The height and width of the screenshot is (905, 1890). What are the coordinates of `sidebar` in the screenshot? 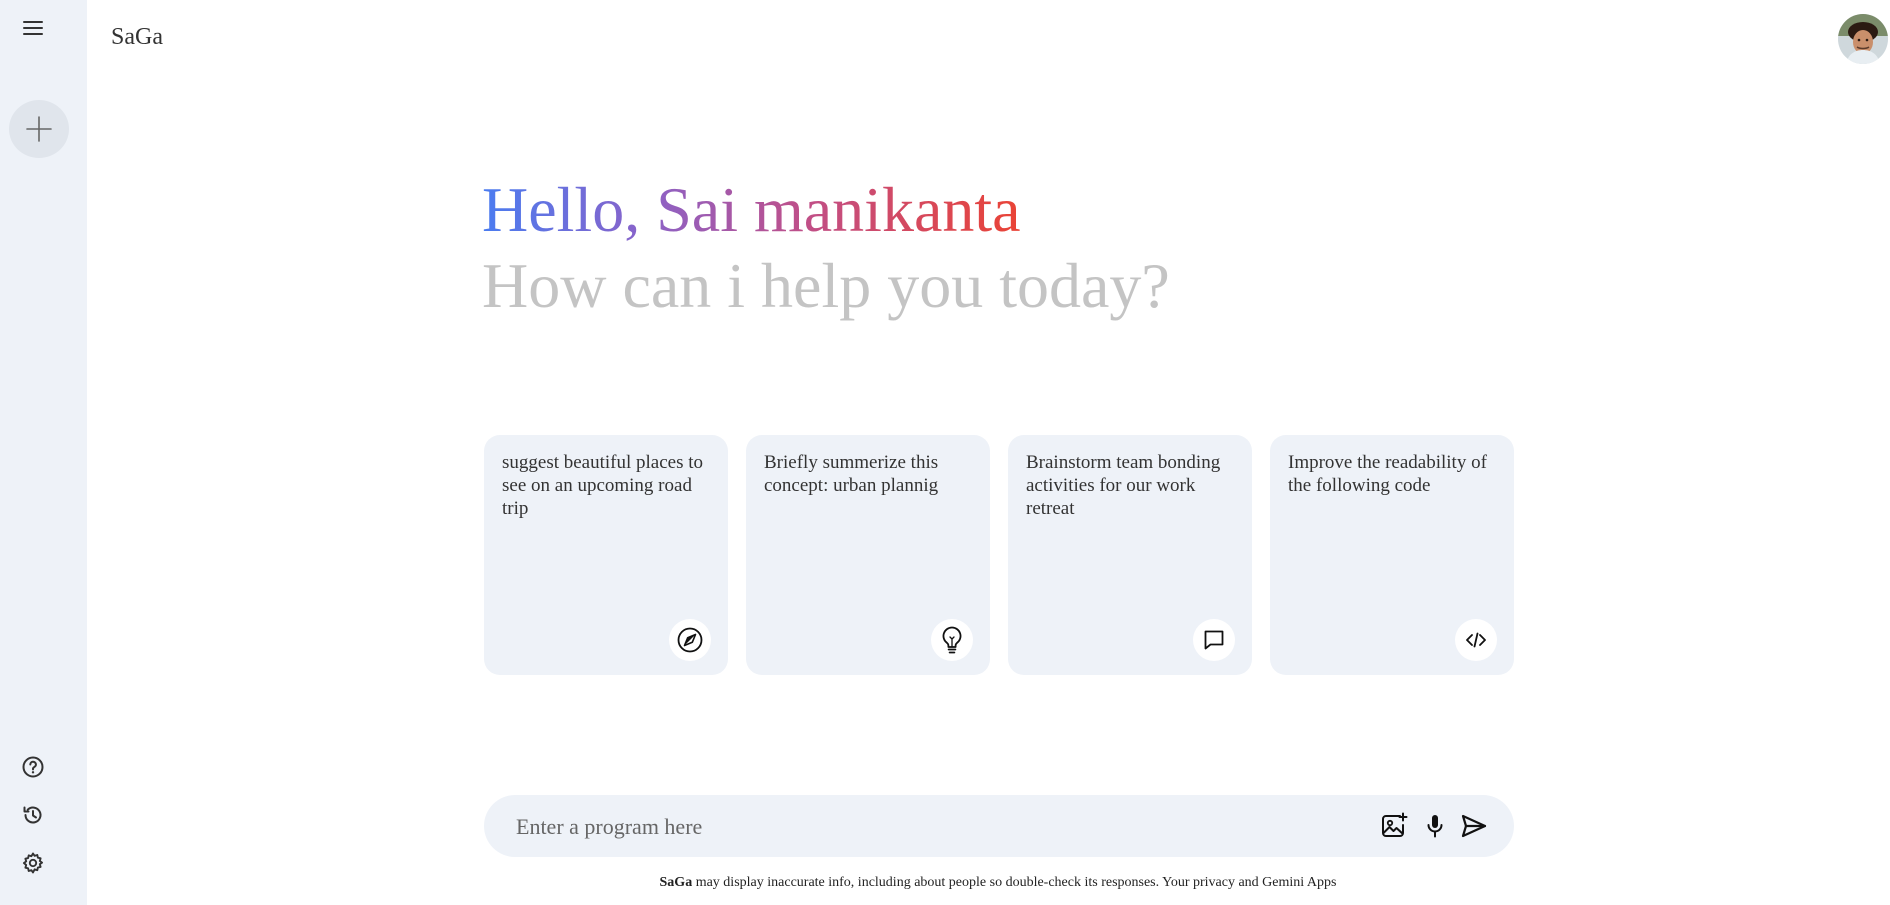 It's located at (43, 452).